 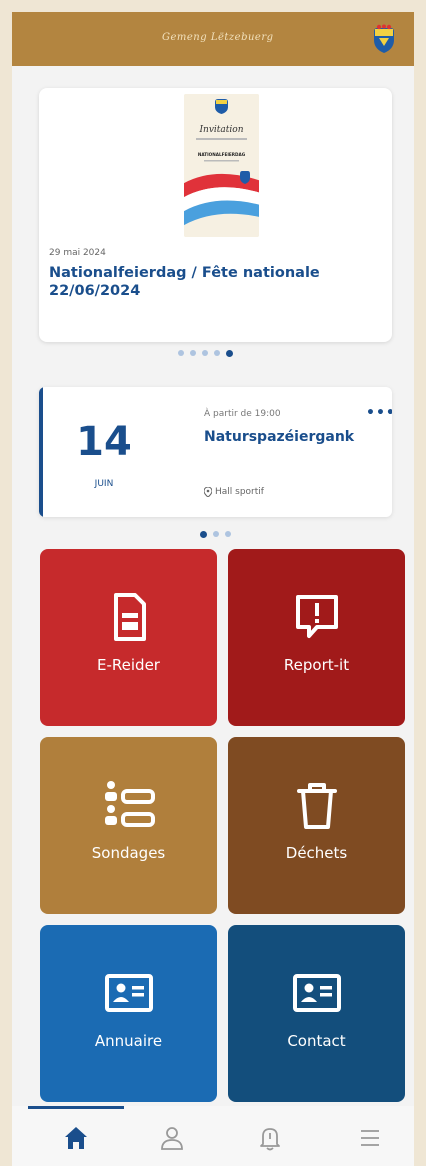 What do you see at coordinates (208, 492) in the screenshot?
I see `location-pin-icon` at bounding box center [208, 492].